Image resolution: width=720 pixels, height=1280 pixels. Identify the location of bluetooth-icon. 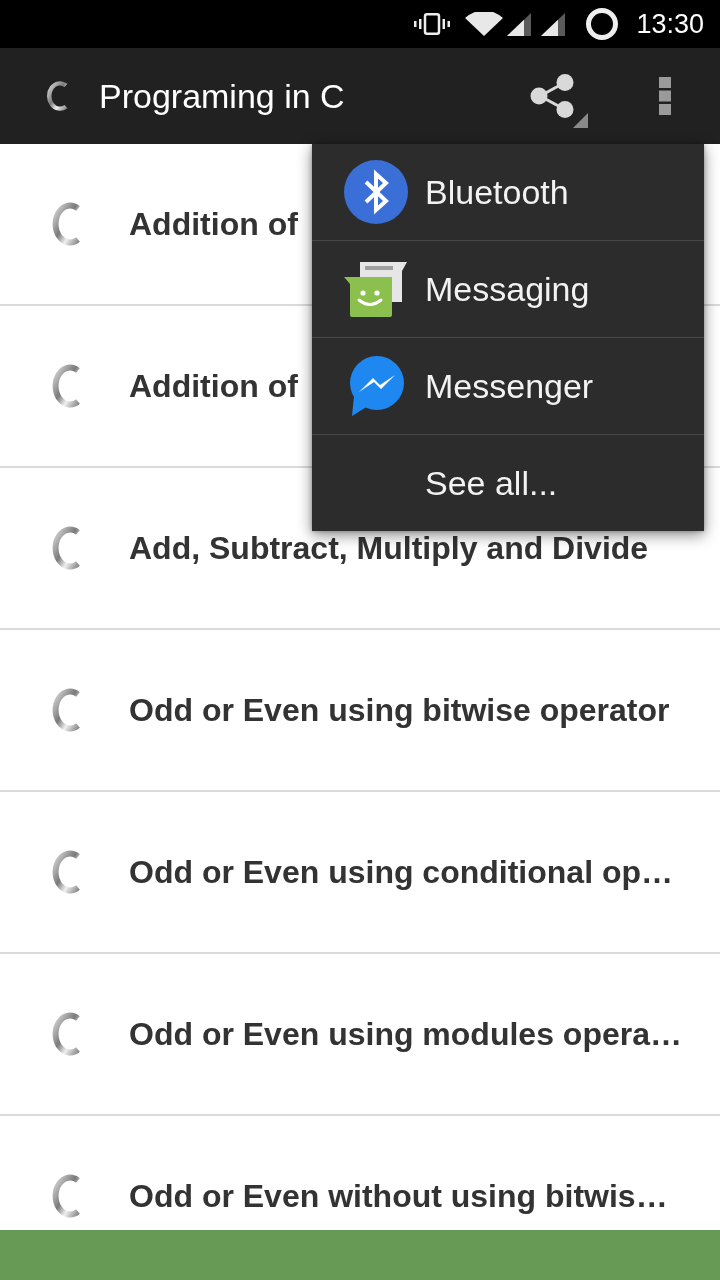
(376, 192).